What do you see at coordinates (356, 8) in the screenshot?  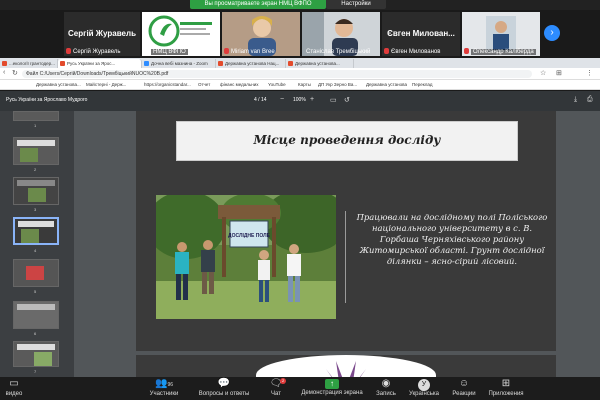 I see `view-settings-button: Настройки просмотра` at bounding box center [356, 8].